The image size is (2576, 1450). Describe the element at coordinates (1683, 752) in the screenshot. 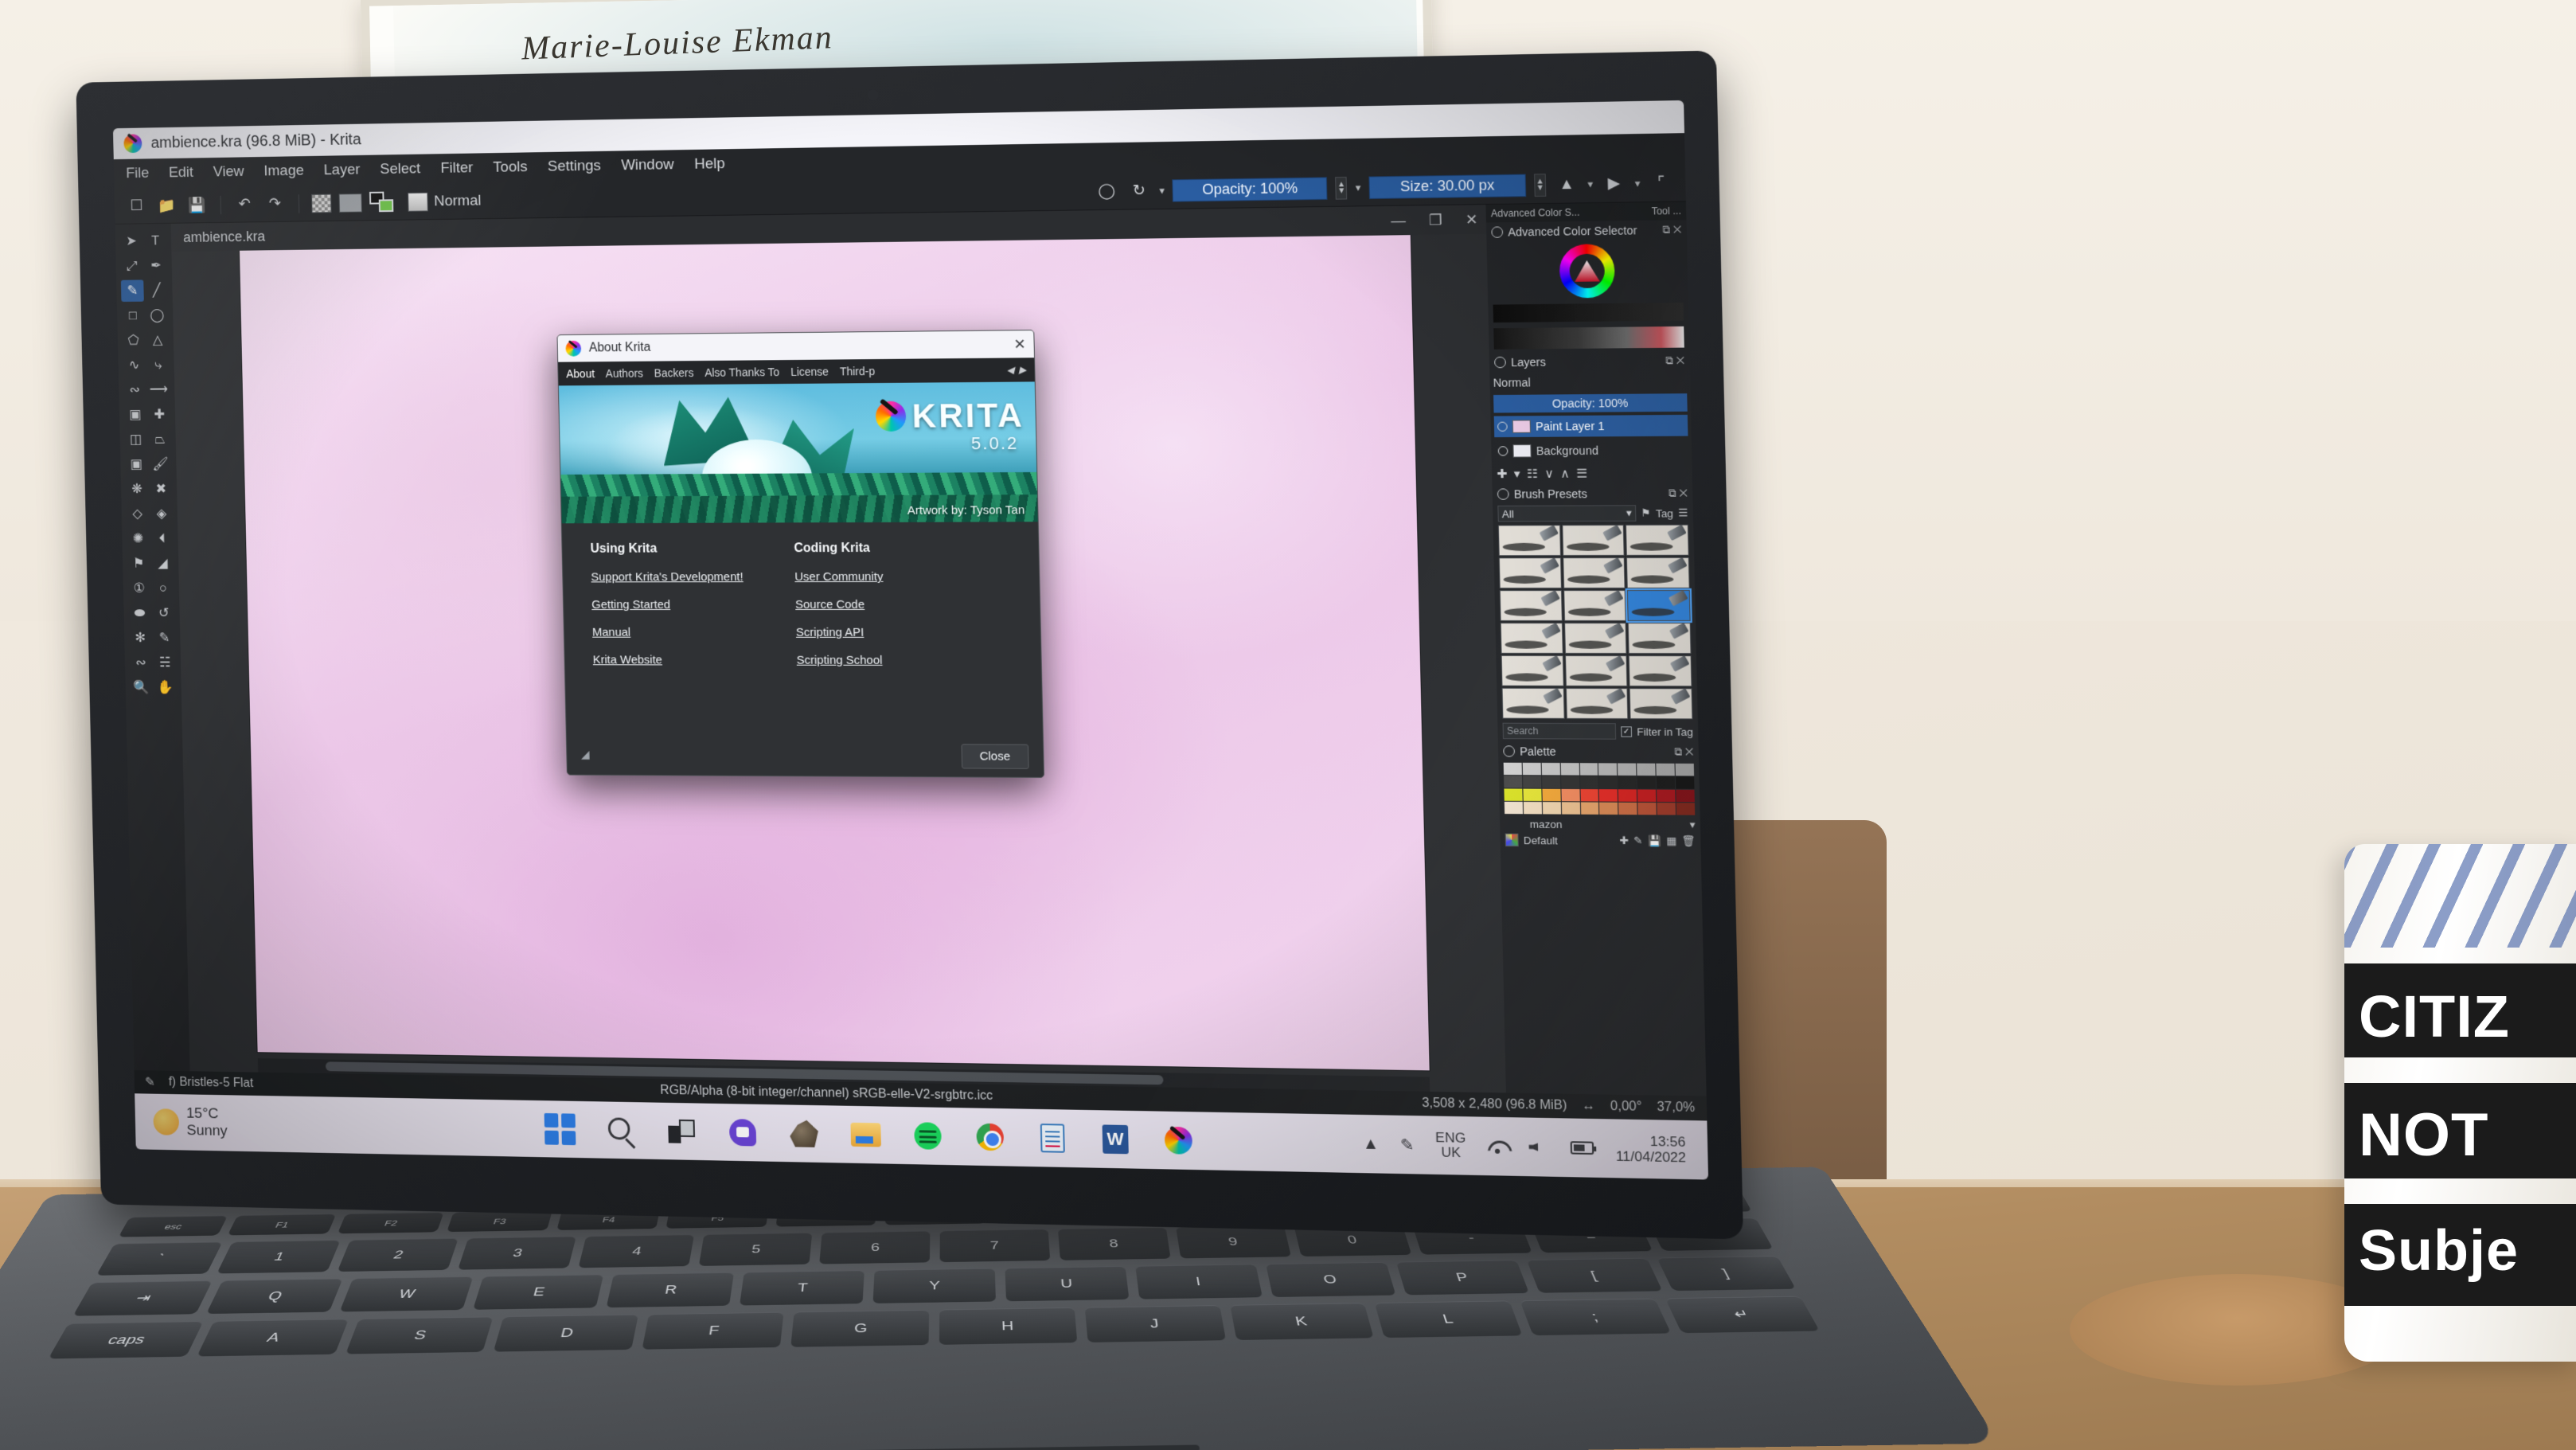

I see `docker-actions: ⧉ ✕` at that location.